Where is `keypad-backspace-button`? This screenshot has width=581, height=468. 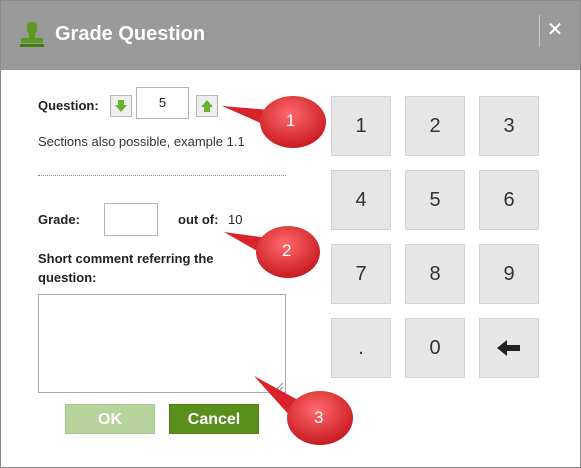 keypad-backspace-button is located at coordinates (509, 348).